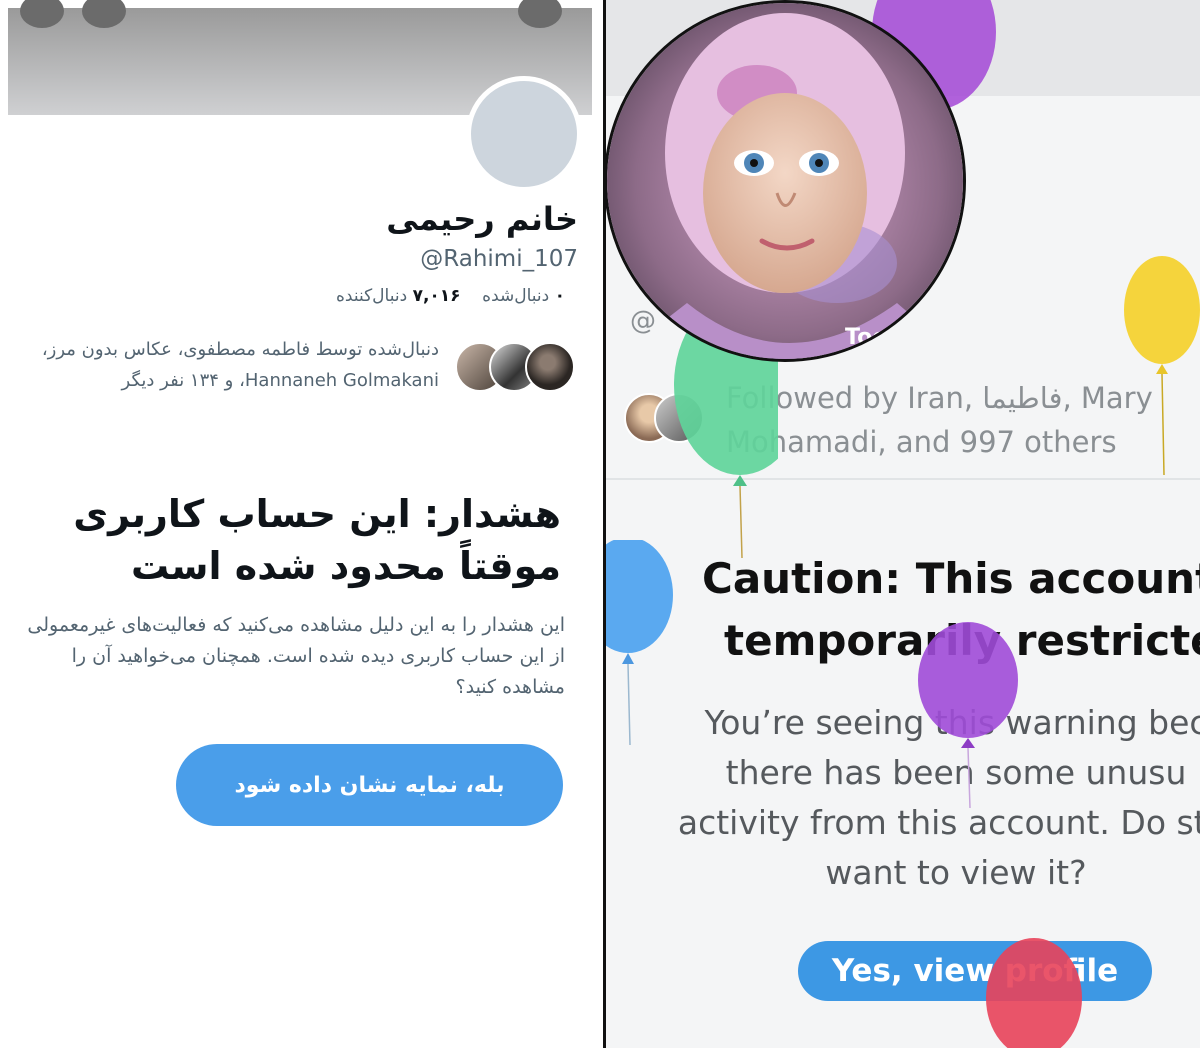  What do you see at coordinates (1162, 366) in the screenshot?
I see `yellow-balloon-icon` at bounding box center [1162, 366].